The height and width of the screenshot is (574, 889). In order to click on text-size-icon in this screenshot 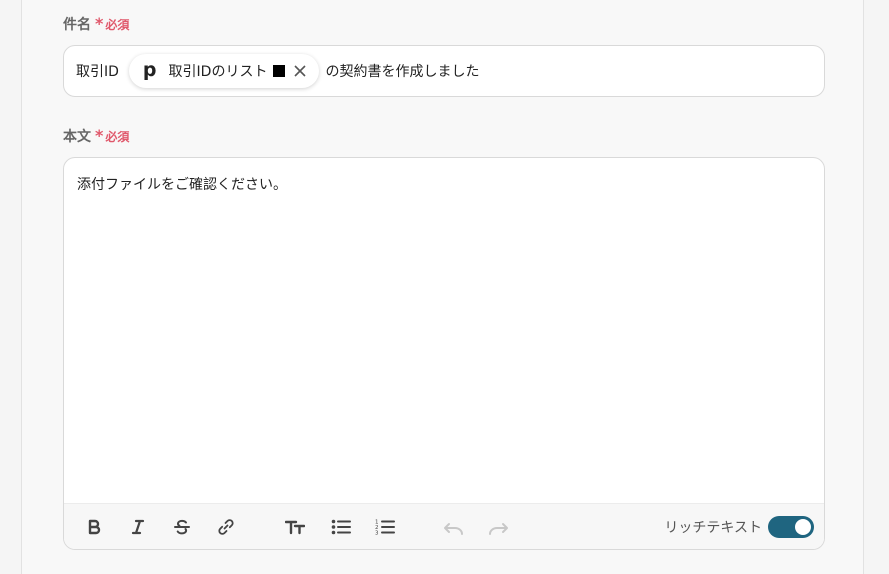, I will do `click(295, 527)`.